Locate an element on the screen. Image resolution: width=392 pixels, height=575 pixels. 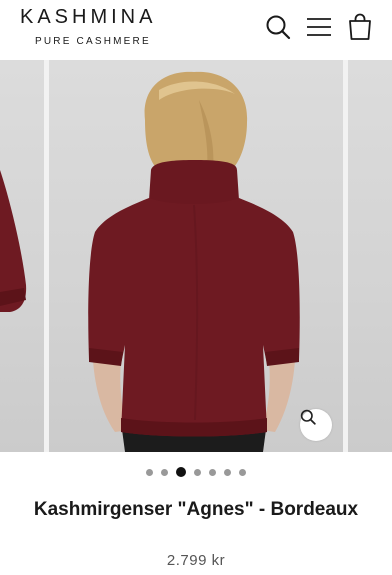
product-price: 2.799 kr is located at coordinates (196, 560).